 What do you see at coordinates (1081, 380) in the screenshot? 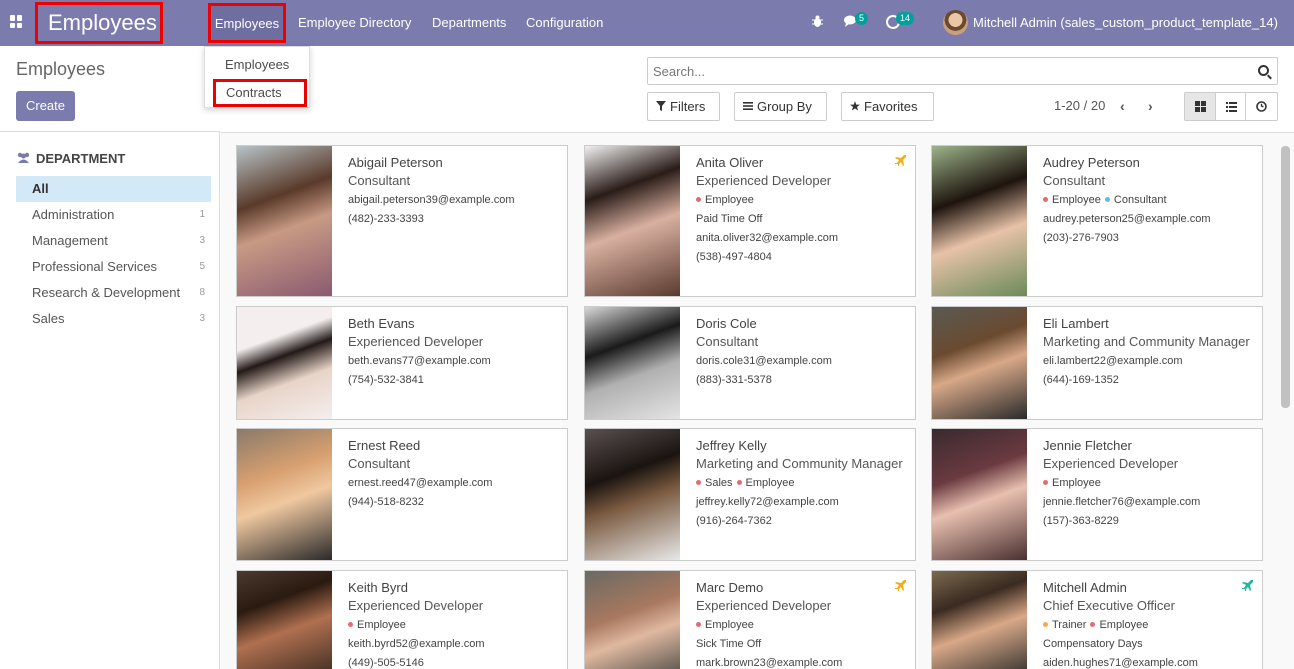
I see `employee-phone: (644)-169-1352` at bounding box center [1081, 380].